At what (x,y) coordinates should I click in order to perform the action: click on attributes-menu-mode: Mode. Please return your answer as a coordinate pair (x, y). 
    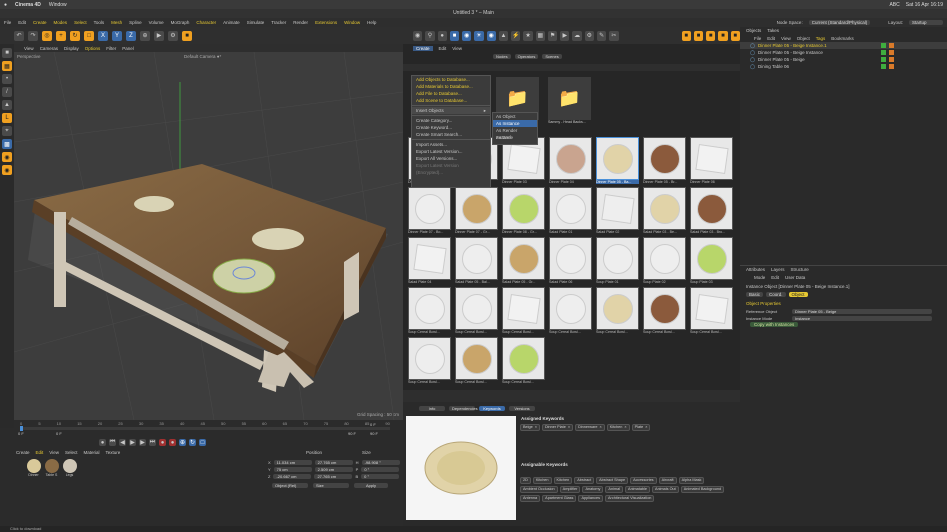
    Looking at the image, I should click on (759, 277).